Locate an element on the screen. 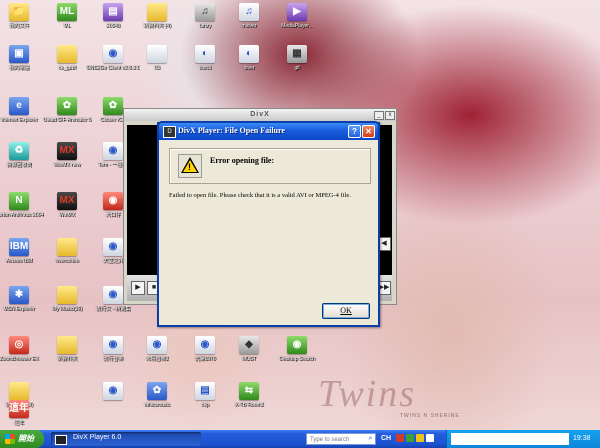  dialog-title-bar: D DivX Player: File Open Failure ? ✕ is located at coordinates (268, 130).